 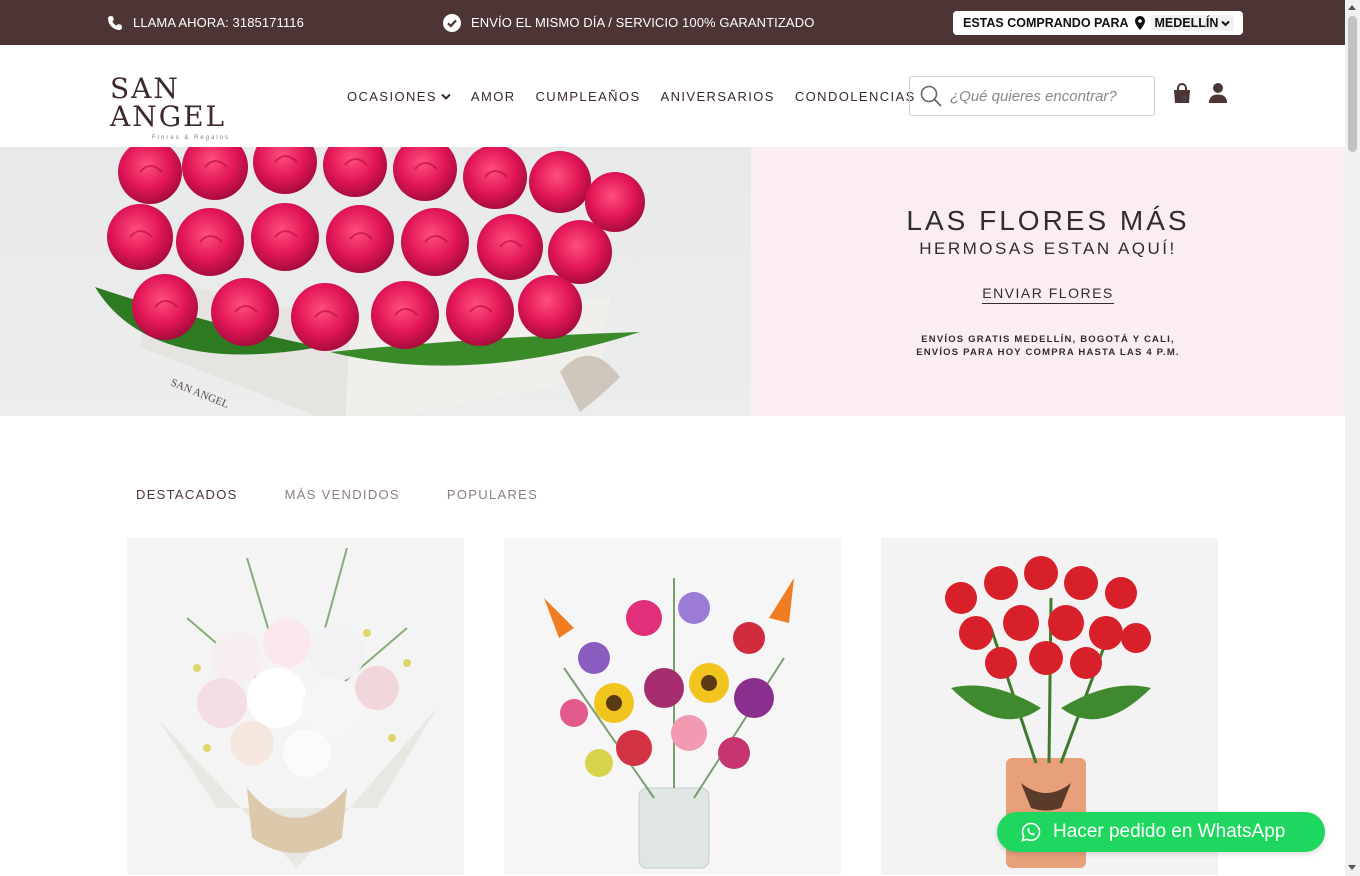 I want to click on logo-text: SAN ANGEL, so click(x=168, y=102).